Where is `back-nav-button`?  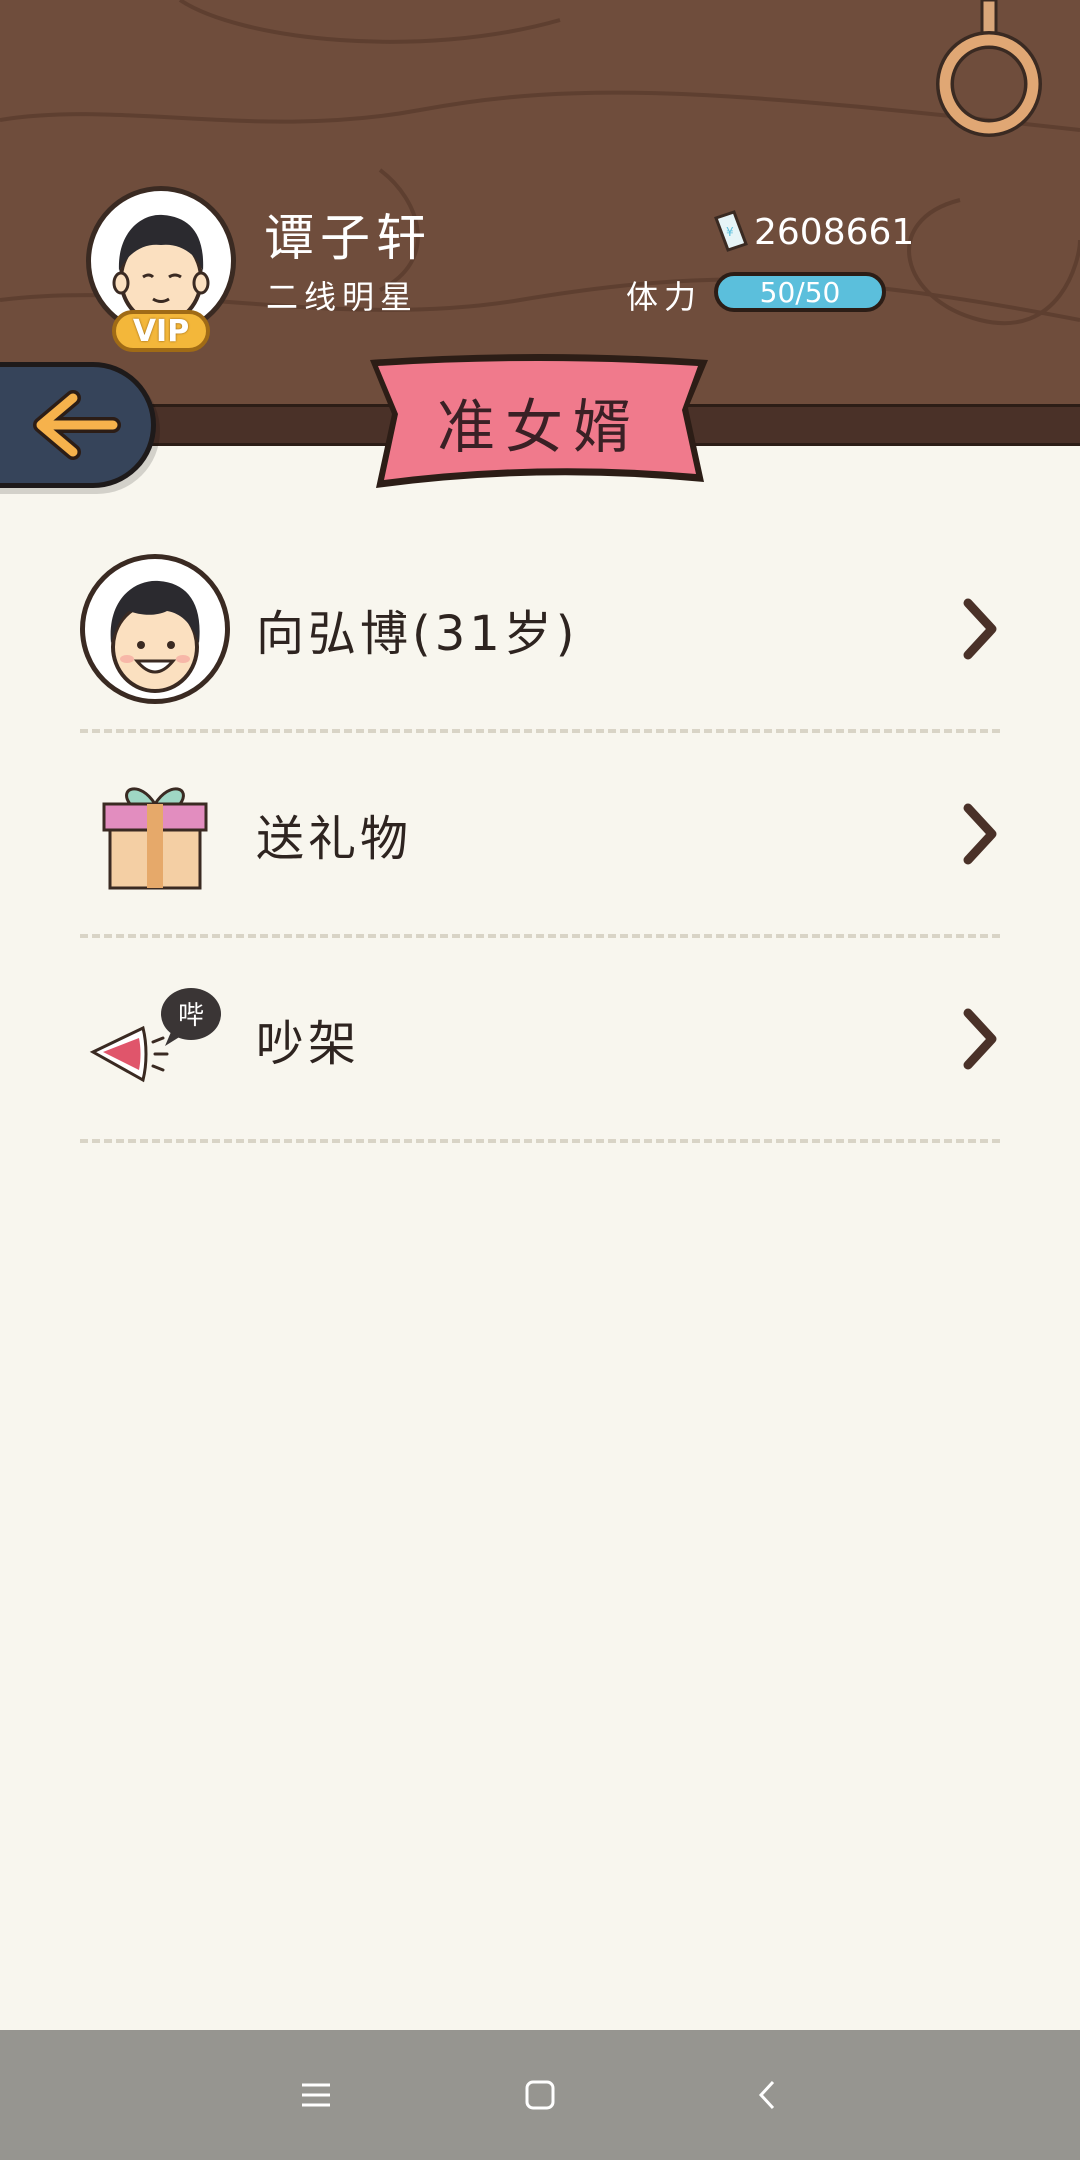 back-nav-button is located at coordinates (768, 2095).